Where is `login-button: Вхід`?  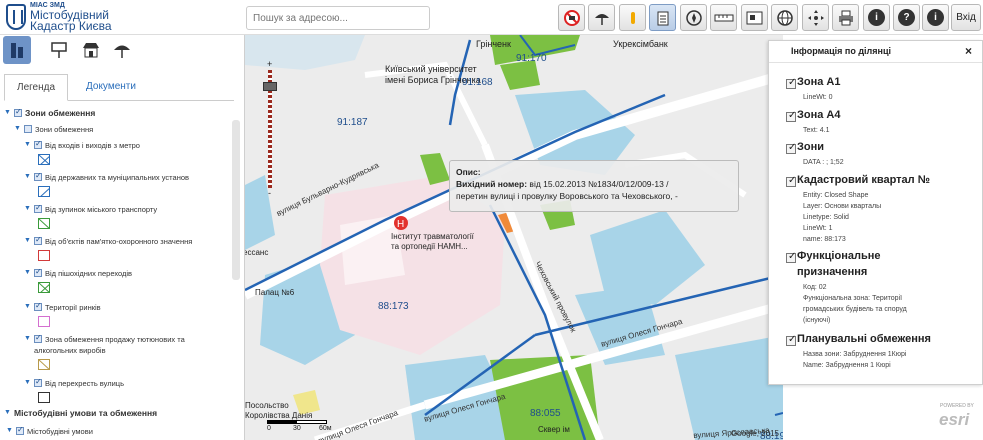 login-button: Вхід is located at coordinates (966, 17).